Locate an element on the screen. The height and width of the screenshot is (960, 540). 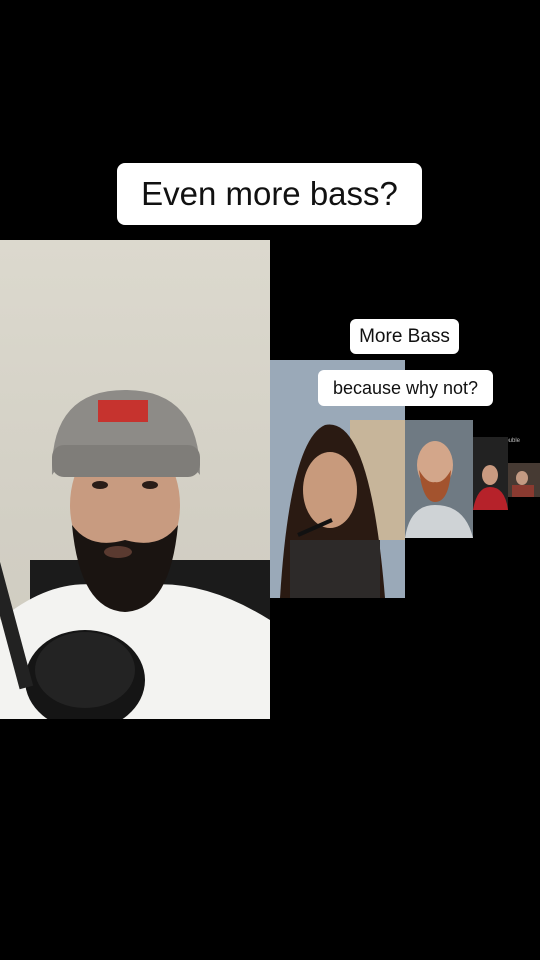
redbeard-person-illustration is located at coordinates (439, 479).